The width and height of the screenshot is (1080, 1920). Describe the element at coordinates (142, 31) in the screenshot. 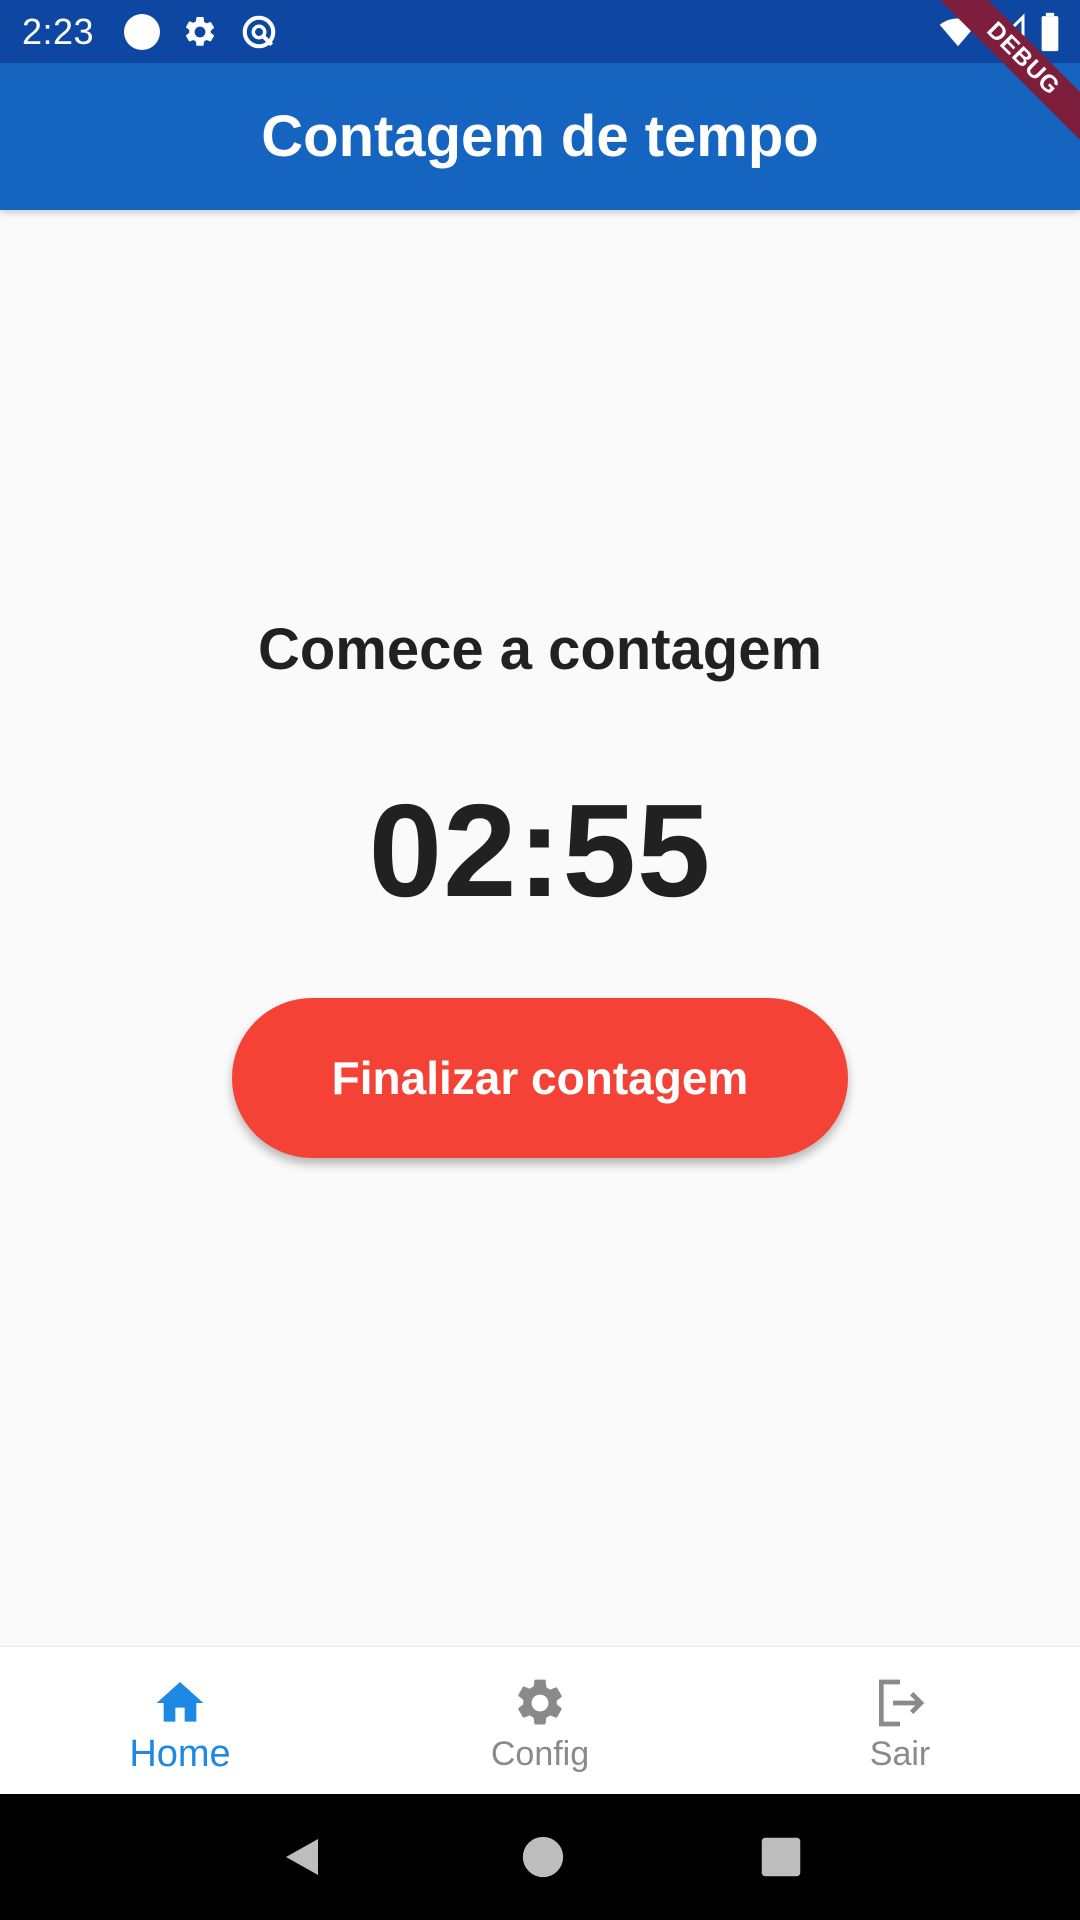

I see `circle-icon` at that location.